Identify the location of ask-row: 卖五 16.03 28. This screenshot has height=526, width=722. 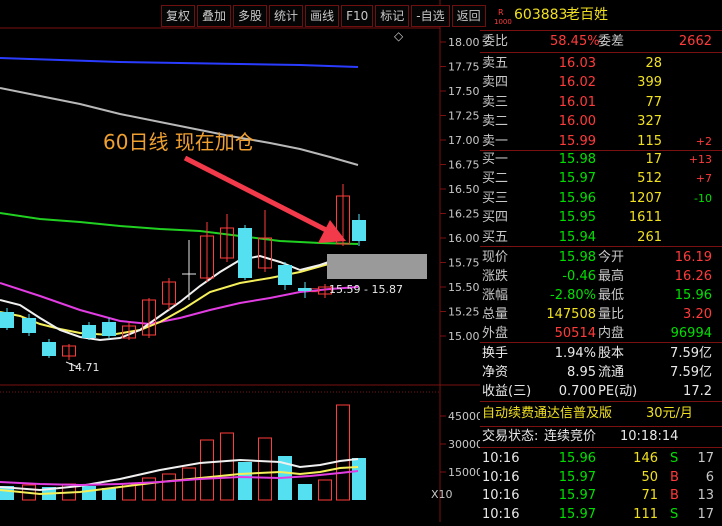
(601, 63).